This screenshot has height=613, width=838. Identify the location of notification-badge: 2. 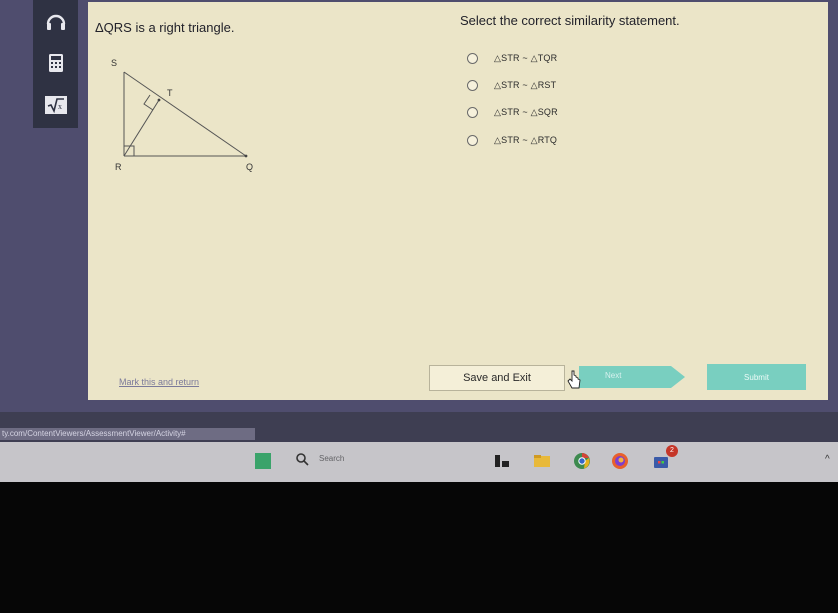
(672, 451).